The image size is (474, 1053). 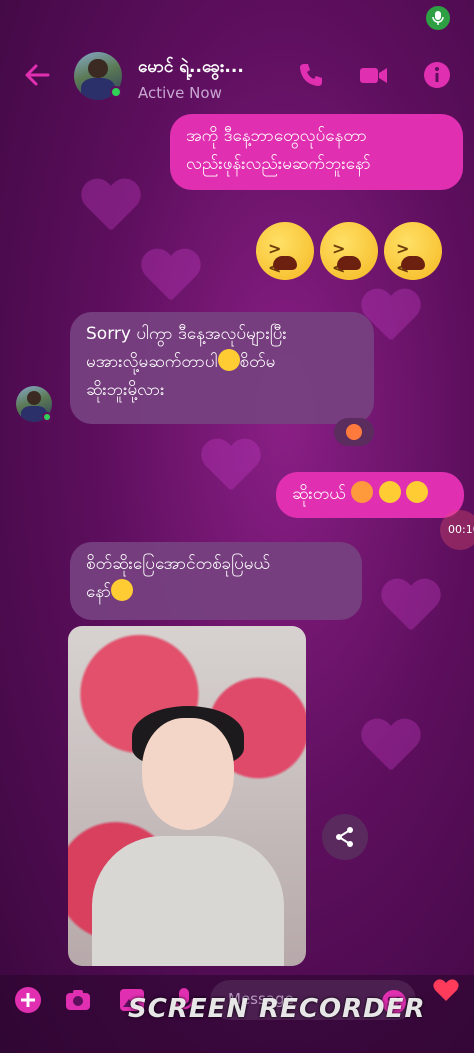 What do you see at coordinates (311, 75) in the screenshot?
I see `phone-icon` at bounding box center [311, 75].